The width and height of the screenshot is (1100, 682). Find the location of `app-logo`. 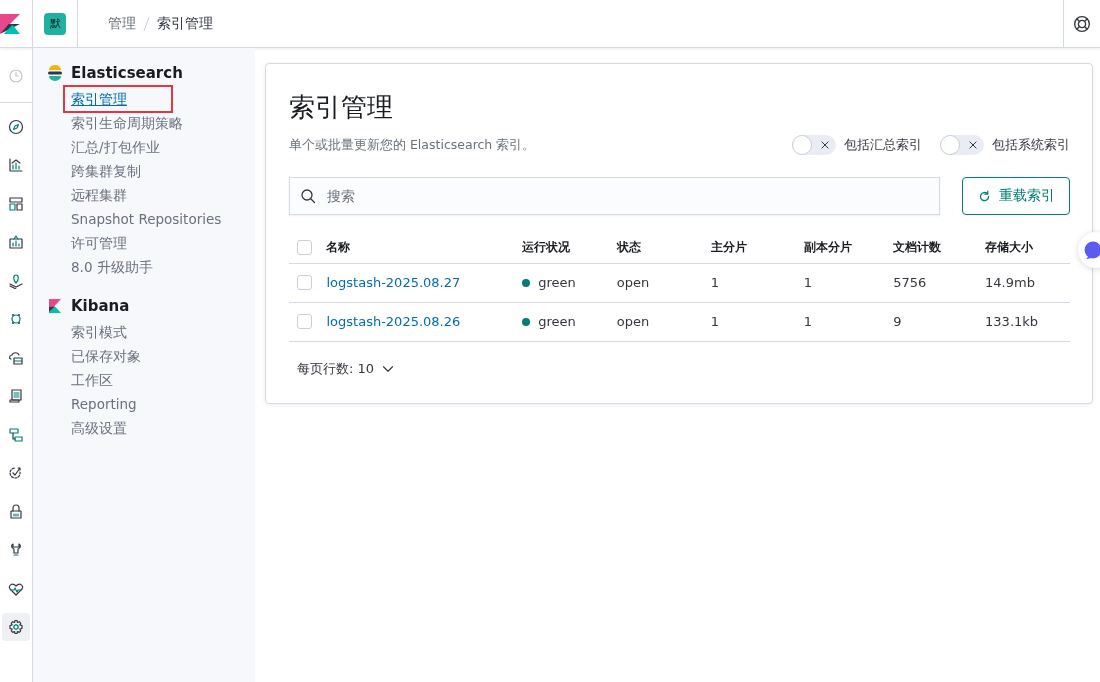

app-logo is located at coordinates (10, 23).